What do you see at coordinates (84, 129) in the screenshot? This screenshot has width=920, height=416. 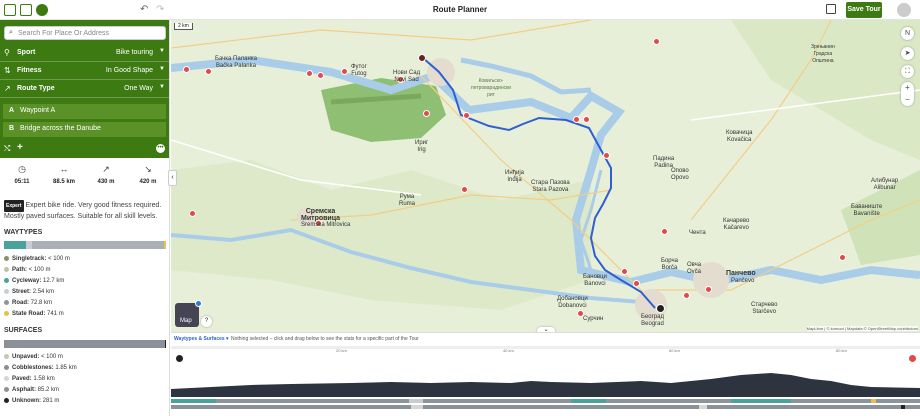 I see `waypoint-b: B Bridge across the Danube` at bounding box center [84, 129].